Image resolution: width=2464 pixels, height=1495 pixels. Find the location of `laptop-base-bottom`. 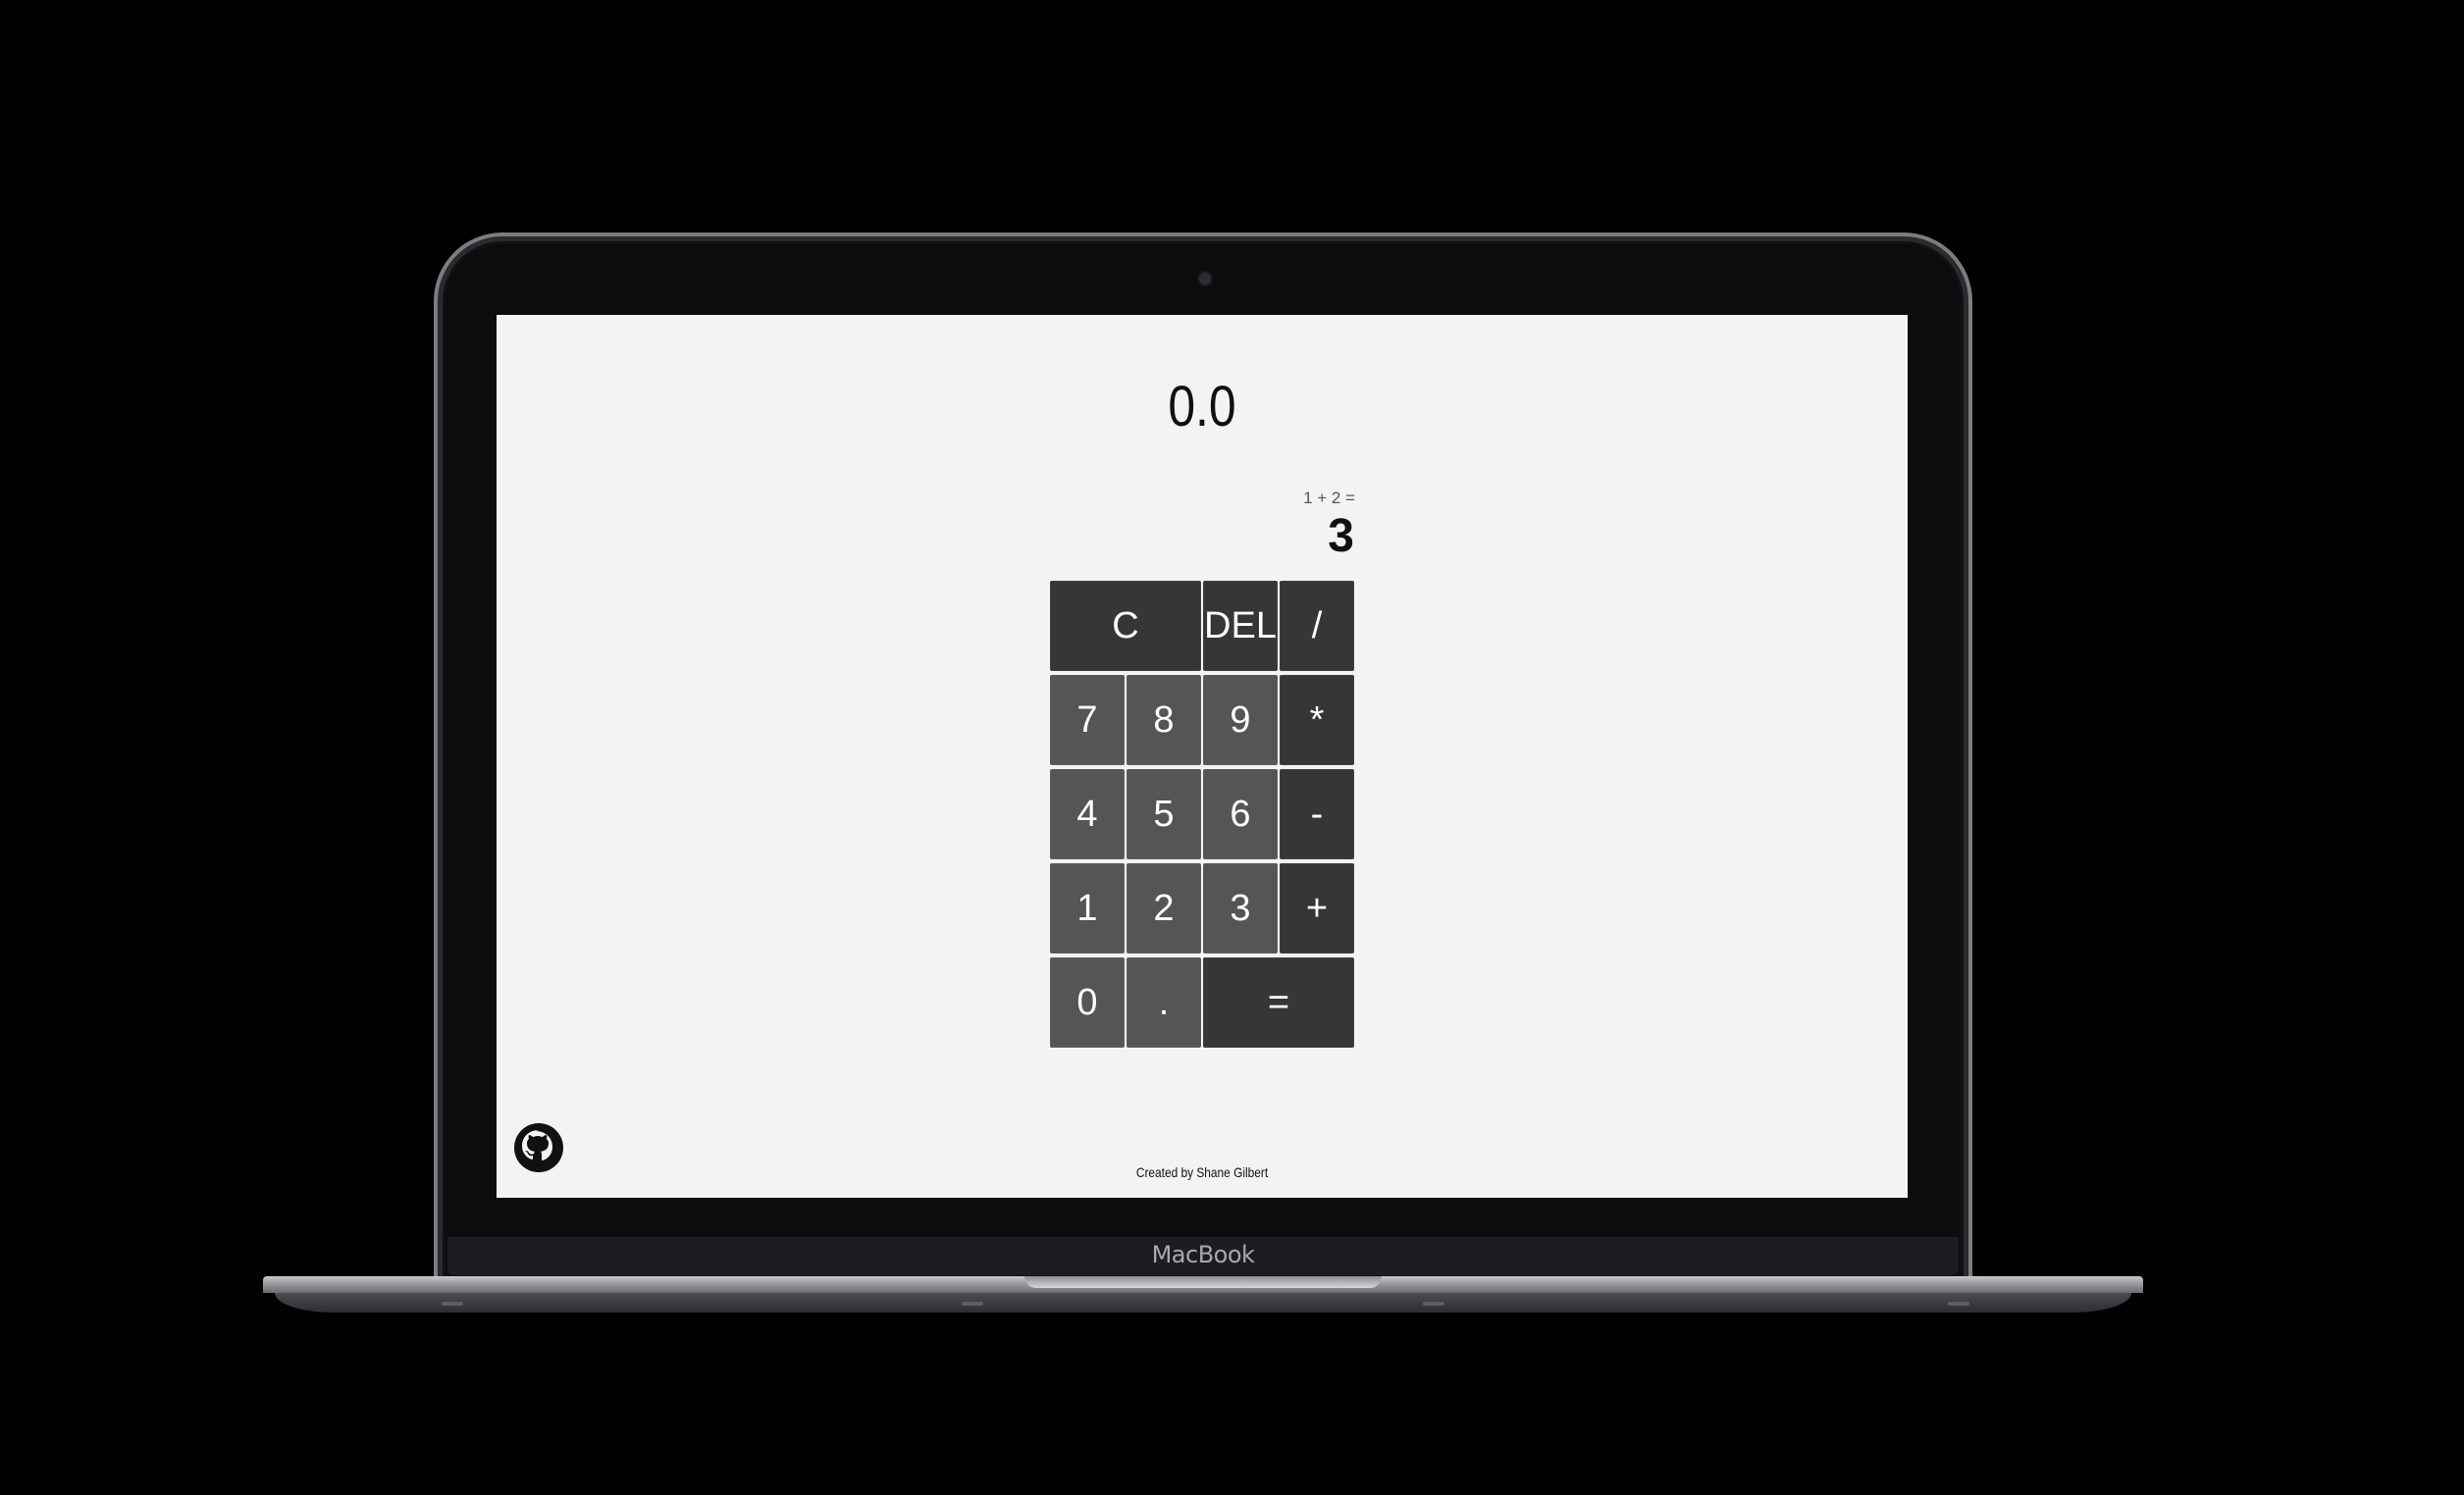

laptop-base-bottom is located at coordinates (1203, 1303).